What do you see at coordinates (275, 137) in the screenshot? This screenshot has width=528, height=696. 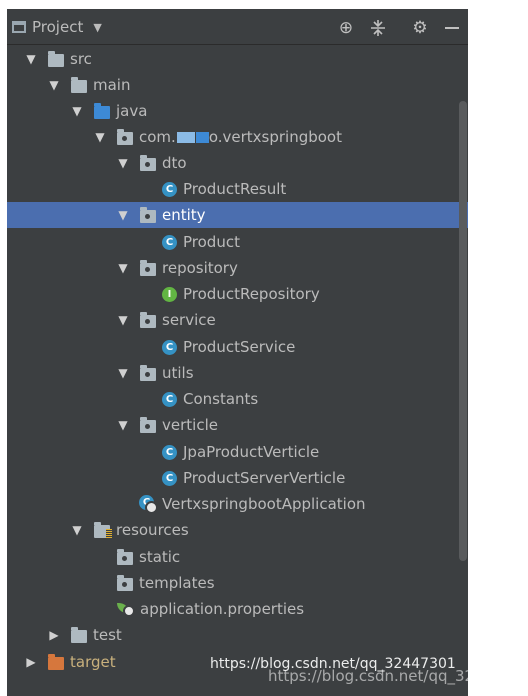 I see `package-suffix: o.vertxspringboot` at bounding box center [275, 137].